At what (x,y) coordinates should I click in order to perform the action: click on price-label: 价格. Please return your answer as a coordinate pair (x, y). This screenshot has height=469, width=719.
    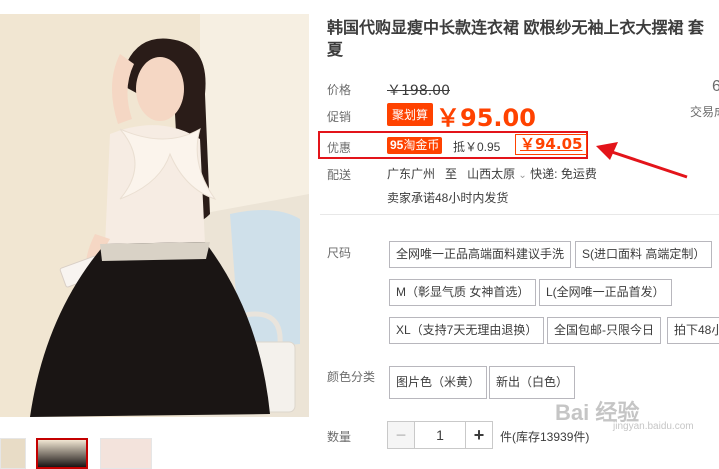
    Looking at the image, I should click on (339, 90).